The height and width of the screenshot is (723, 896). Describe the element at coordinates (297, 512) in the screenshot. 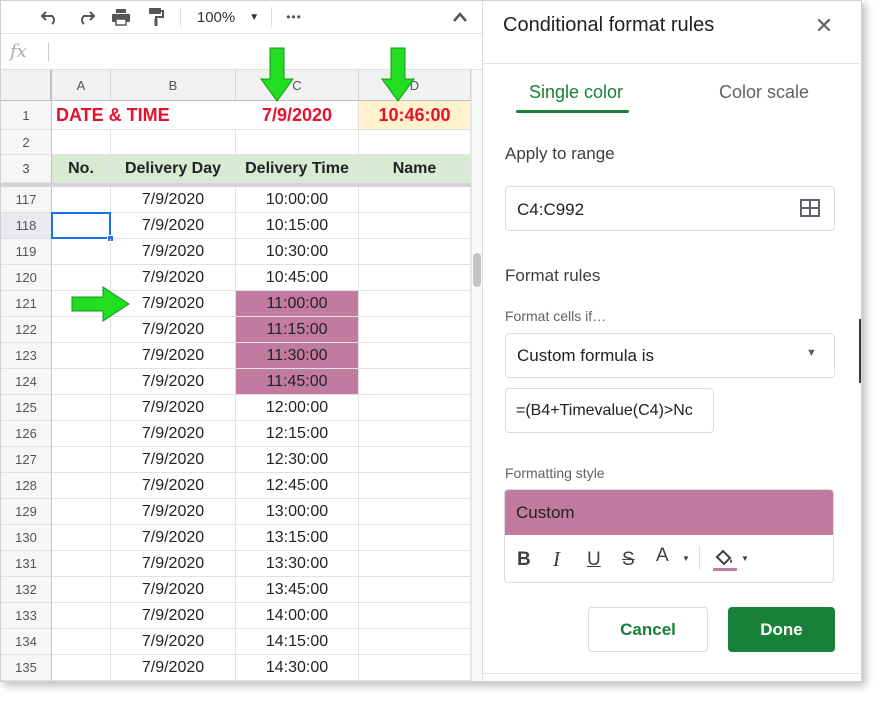

I see `table-cell: 13:00:00` at that location.